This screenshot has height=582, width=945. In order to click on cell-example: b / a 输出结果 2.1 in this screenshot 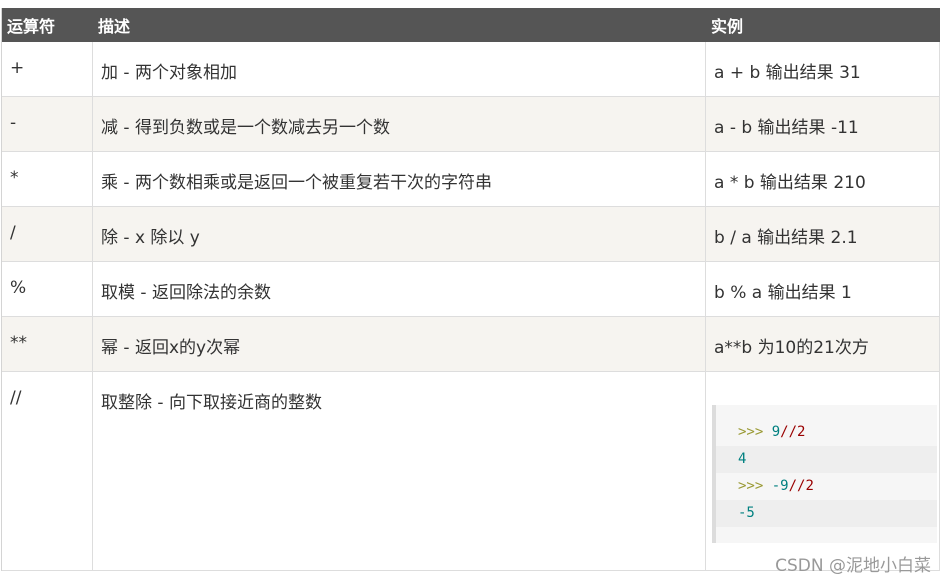, I will do `click(823, 234)`.